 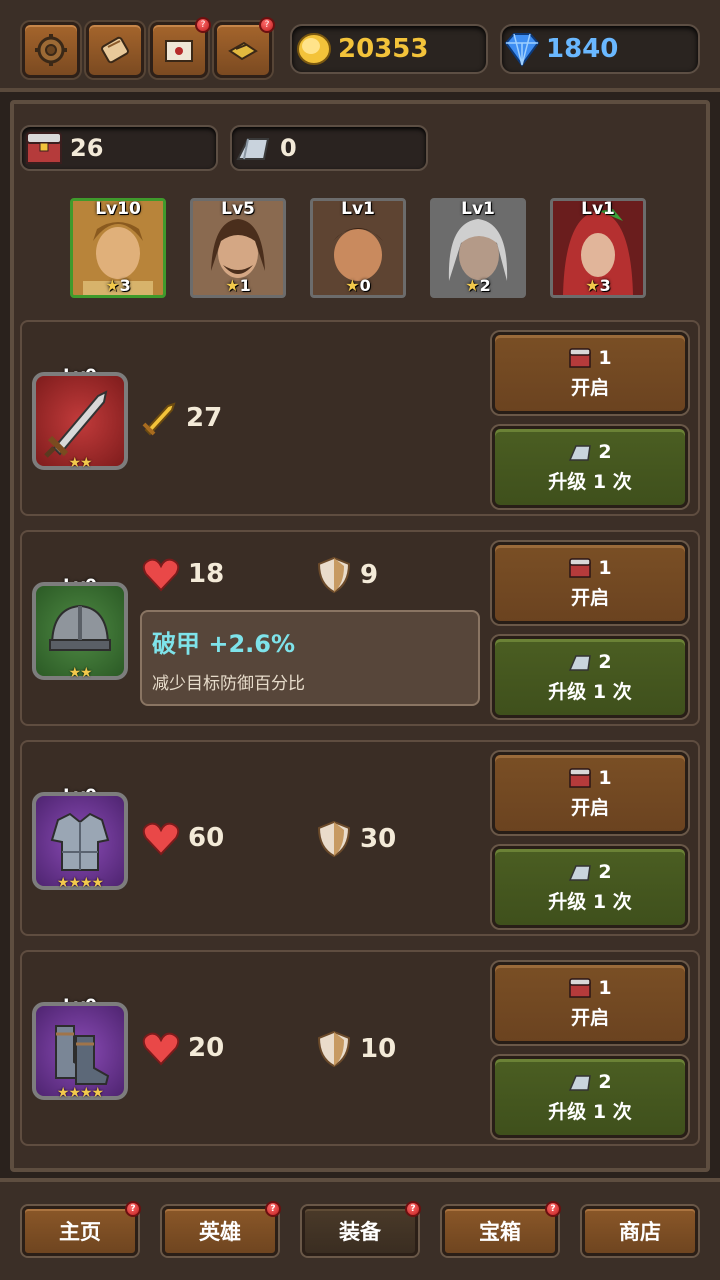 I want to click on book-button: ?, so click(x=244, y=47).